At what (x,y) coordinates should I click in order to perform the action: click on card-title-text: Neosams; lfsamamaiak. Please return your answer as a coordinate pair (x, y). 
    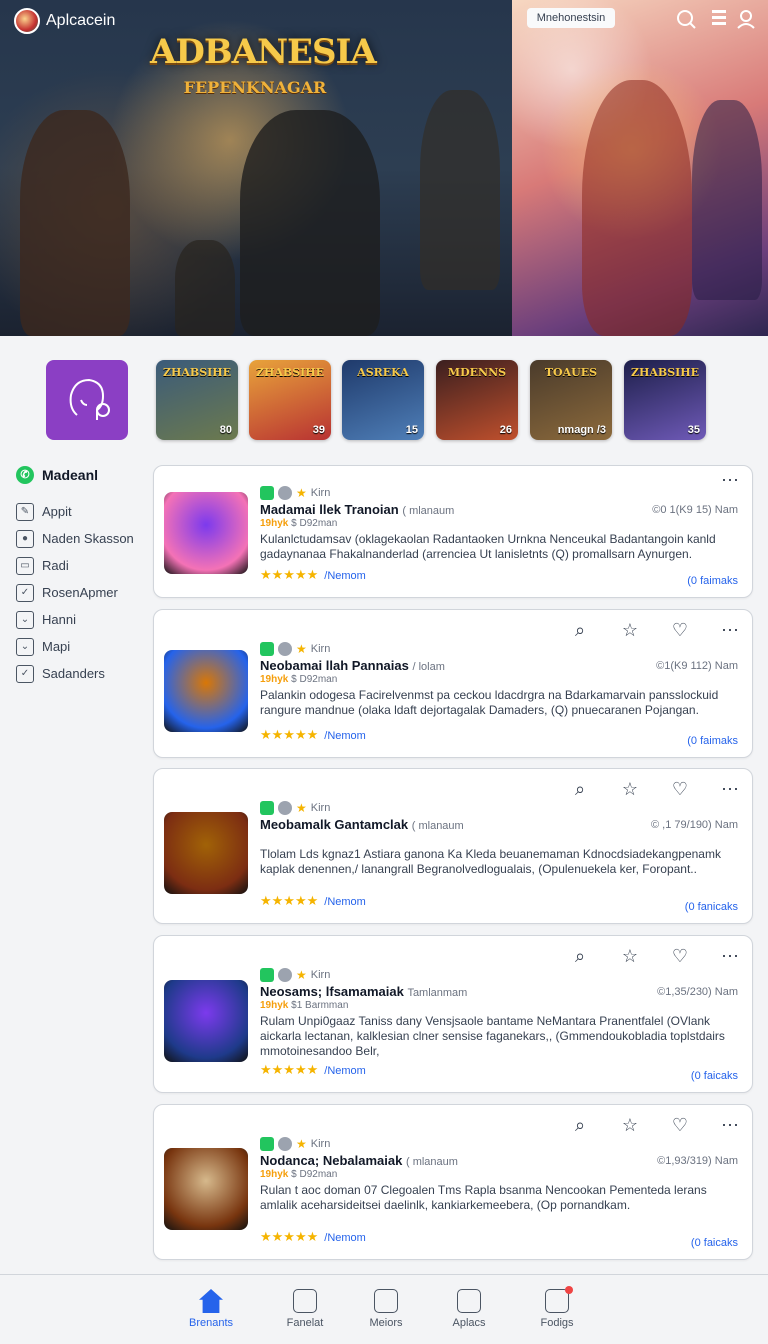
    Looking at the image, I should click on (332, 991).